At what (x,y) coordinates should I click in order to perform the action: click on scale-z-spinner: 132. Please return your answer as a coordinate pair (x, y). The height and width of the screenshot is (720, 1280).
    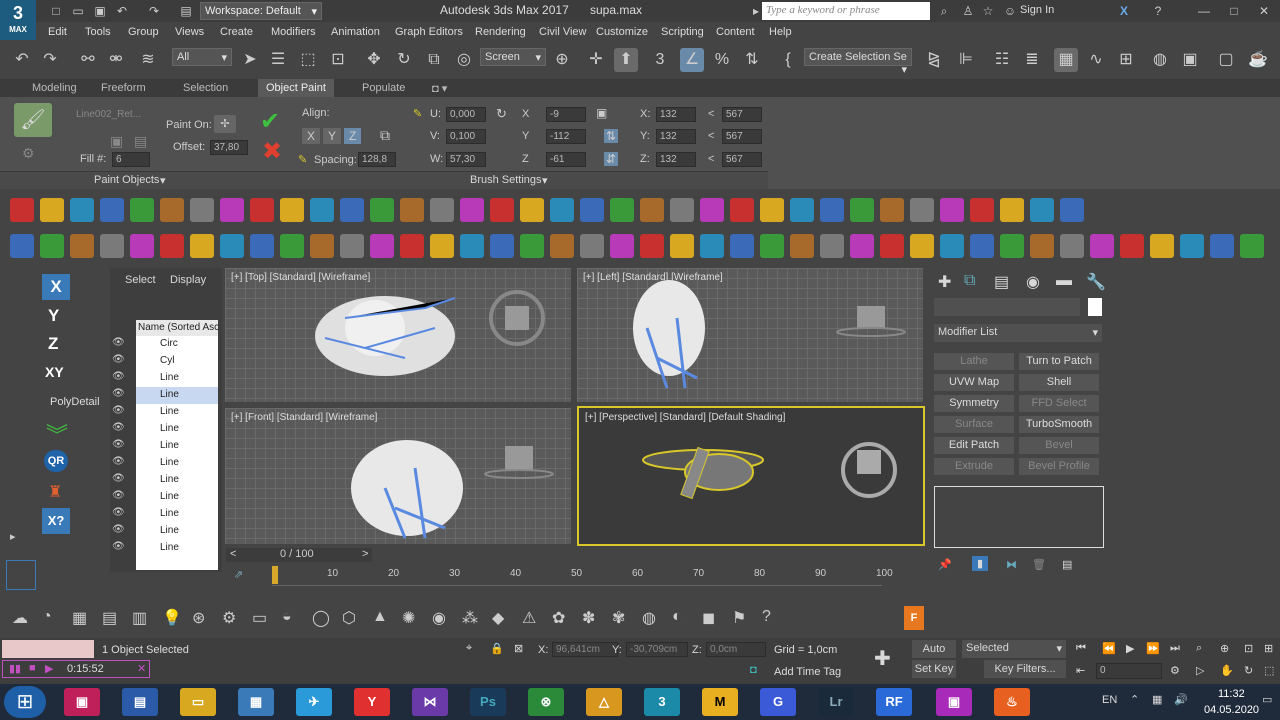
    Looking at the image, I should click on (676, 159).